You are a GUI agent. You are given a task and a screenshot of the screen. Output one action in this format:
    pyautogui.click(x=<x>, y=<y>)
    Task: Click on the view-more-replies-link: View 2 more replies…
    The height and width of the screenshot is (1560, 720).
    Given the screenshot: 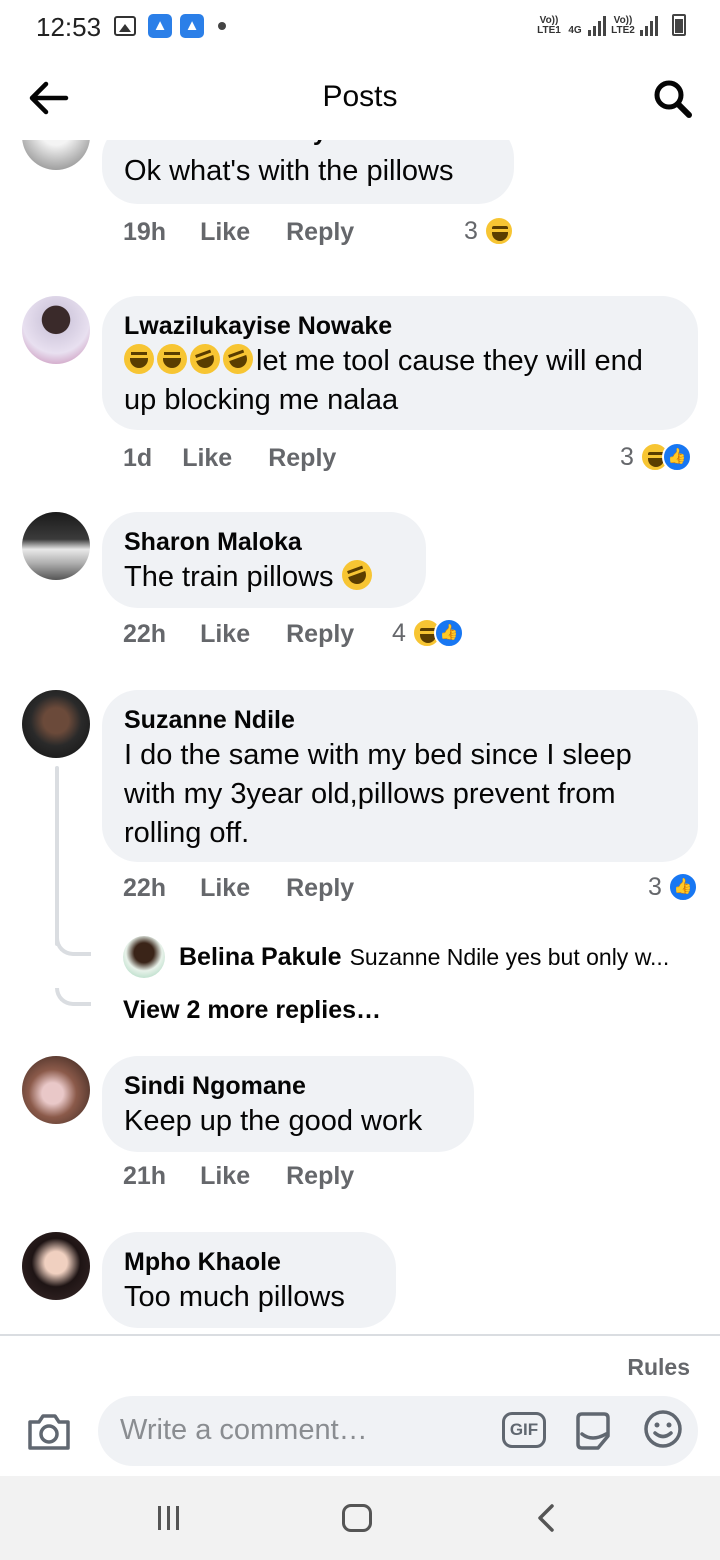 What is the action you would take?
    pyautogui.click(x=252, y=1010)
    